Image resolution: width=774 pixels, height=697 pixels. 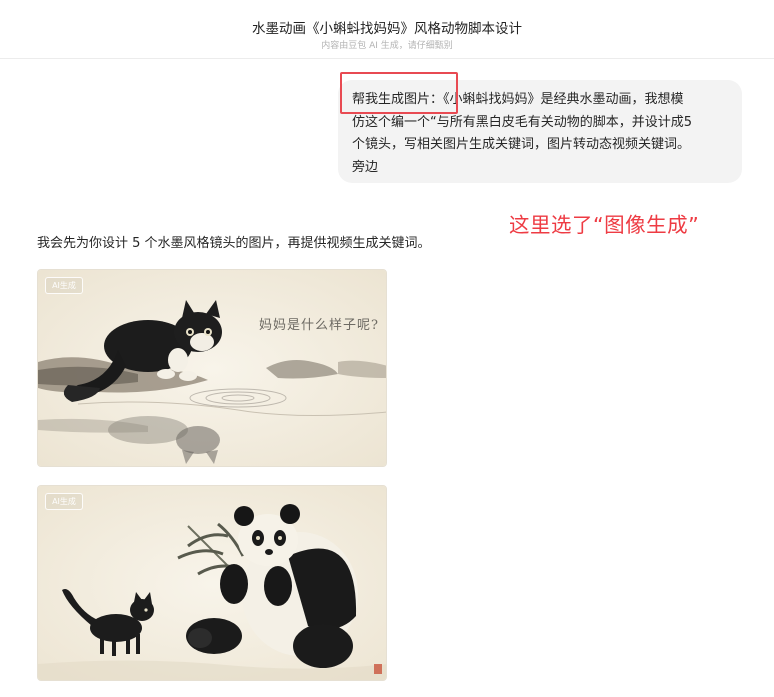 I want to click on generated-image-2: AI生成, so click(x=212, y=583).